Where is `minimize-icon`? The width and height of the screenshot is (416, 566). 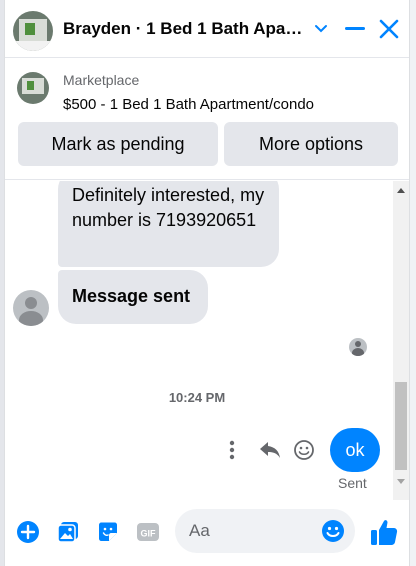
minimize-icon is located at coordinates (355, 29).